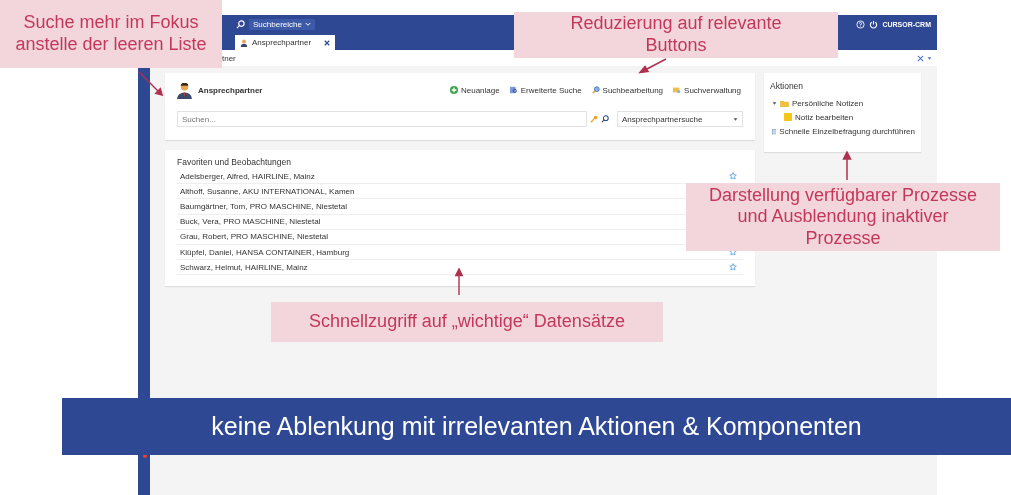 The image size is (1011, 495). I want to click on section-title: Aktionen, so click(787, 86).